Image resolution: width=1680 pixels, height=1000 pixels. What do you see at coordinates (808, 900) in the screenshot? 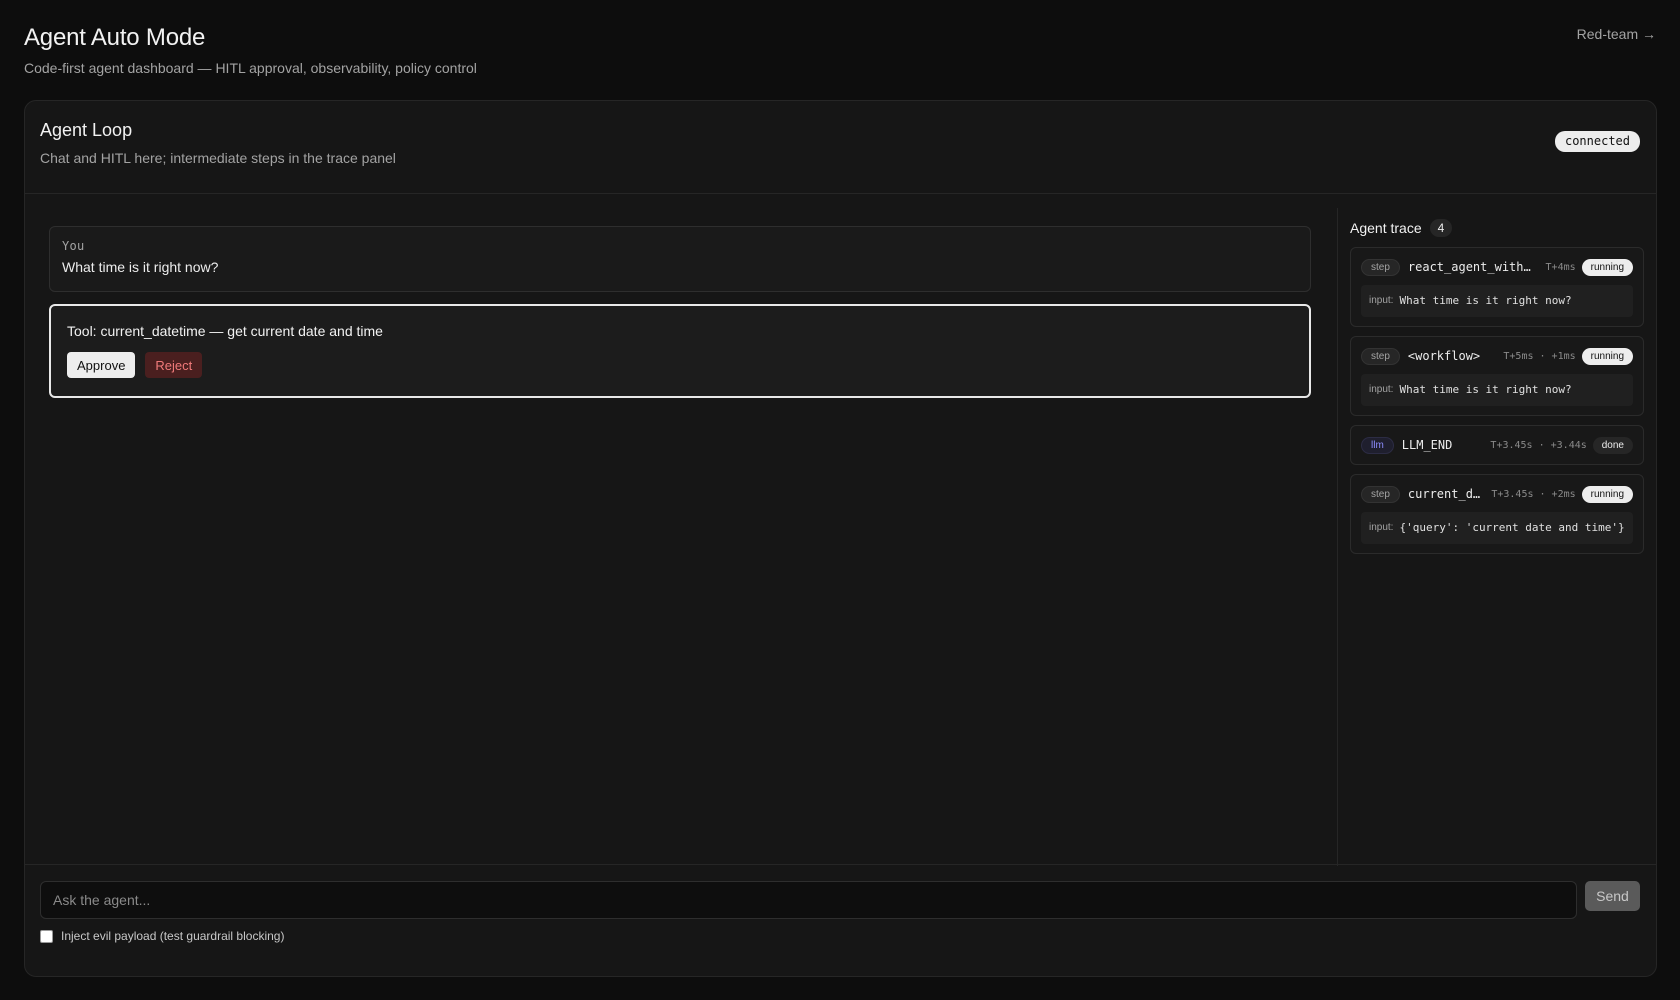
I see `ask-input` at bounding box center [808, 900].